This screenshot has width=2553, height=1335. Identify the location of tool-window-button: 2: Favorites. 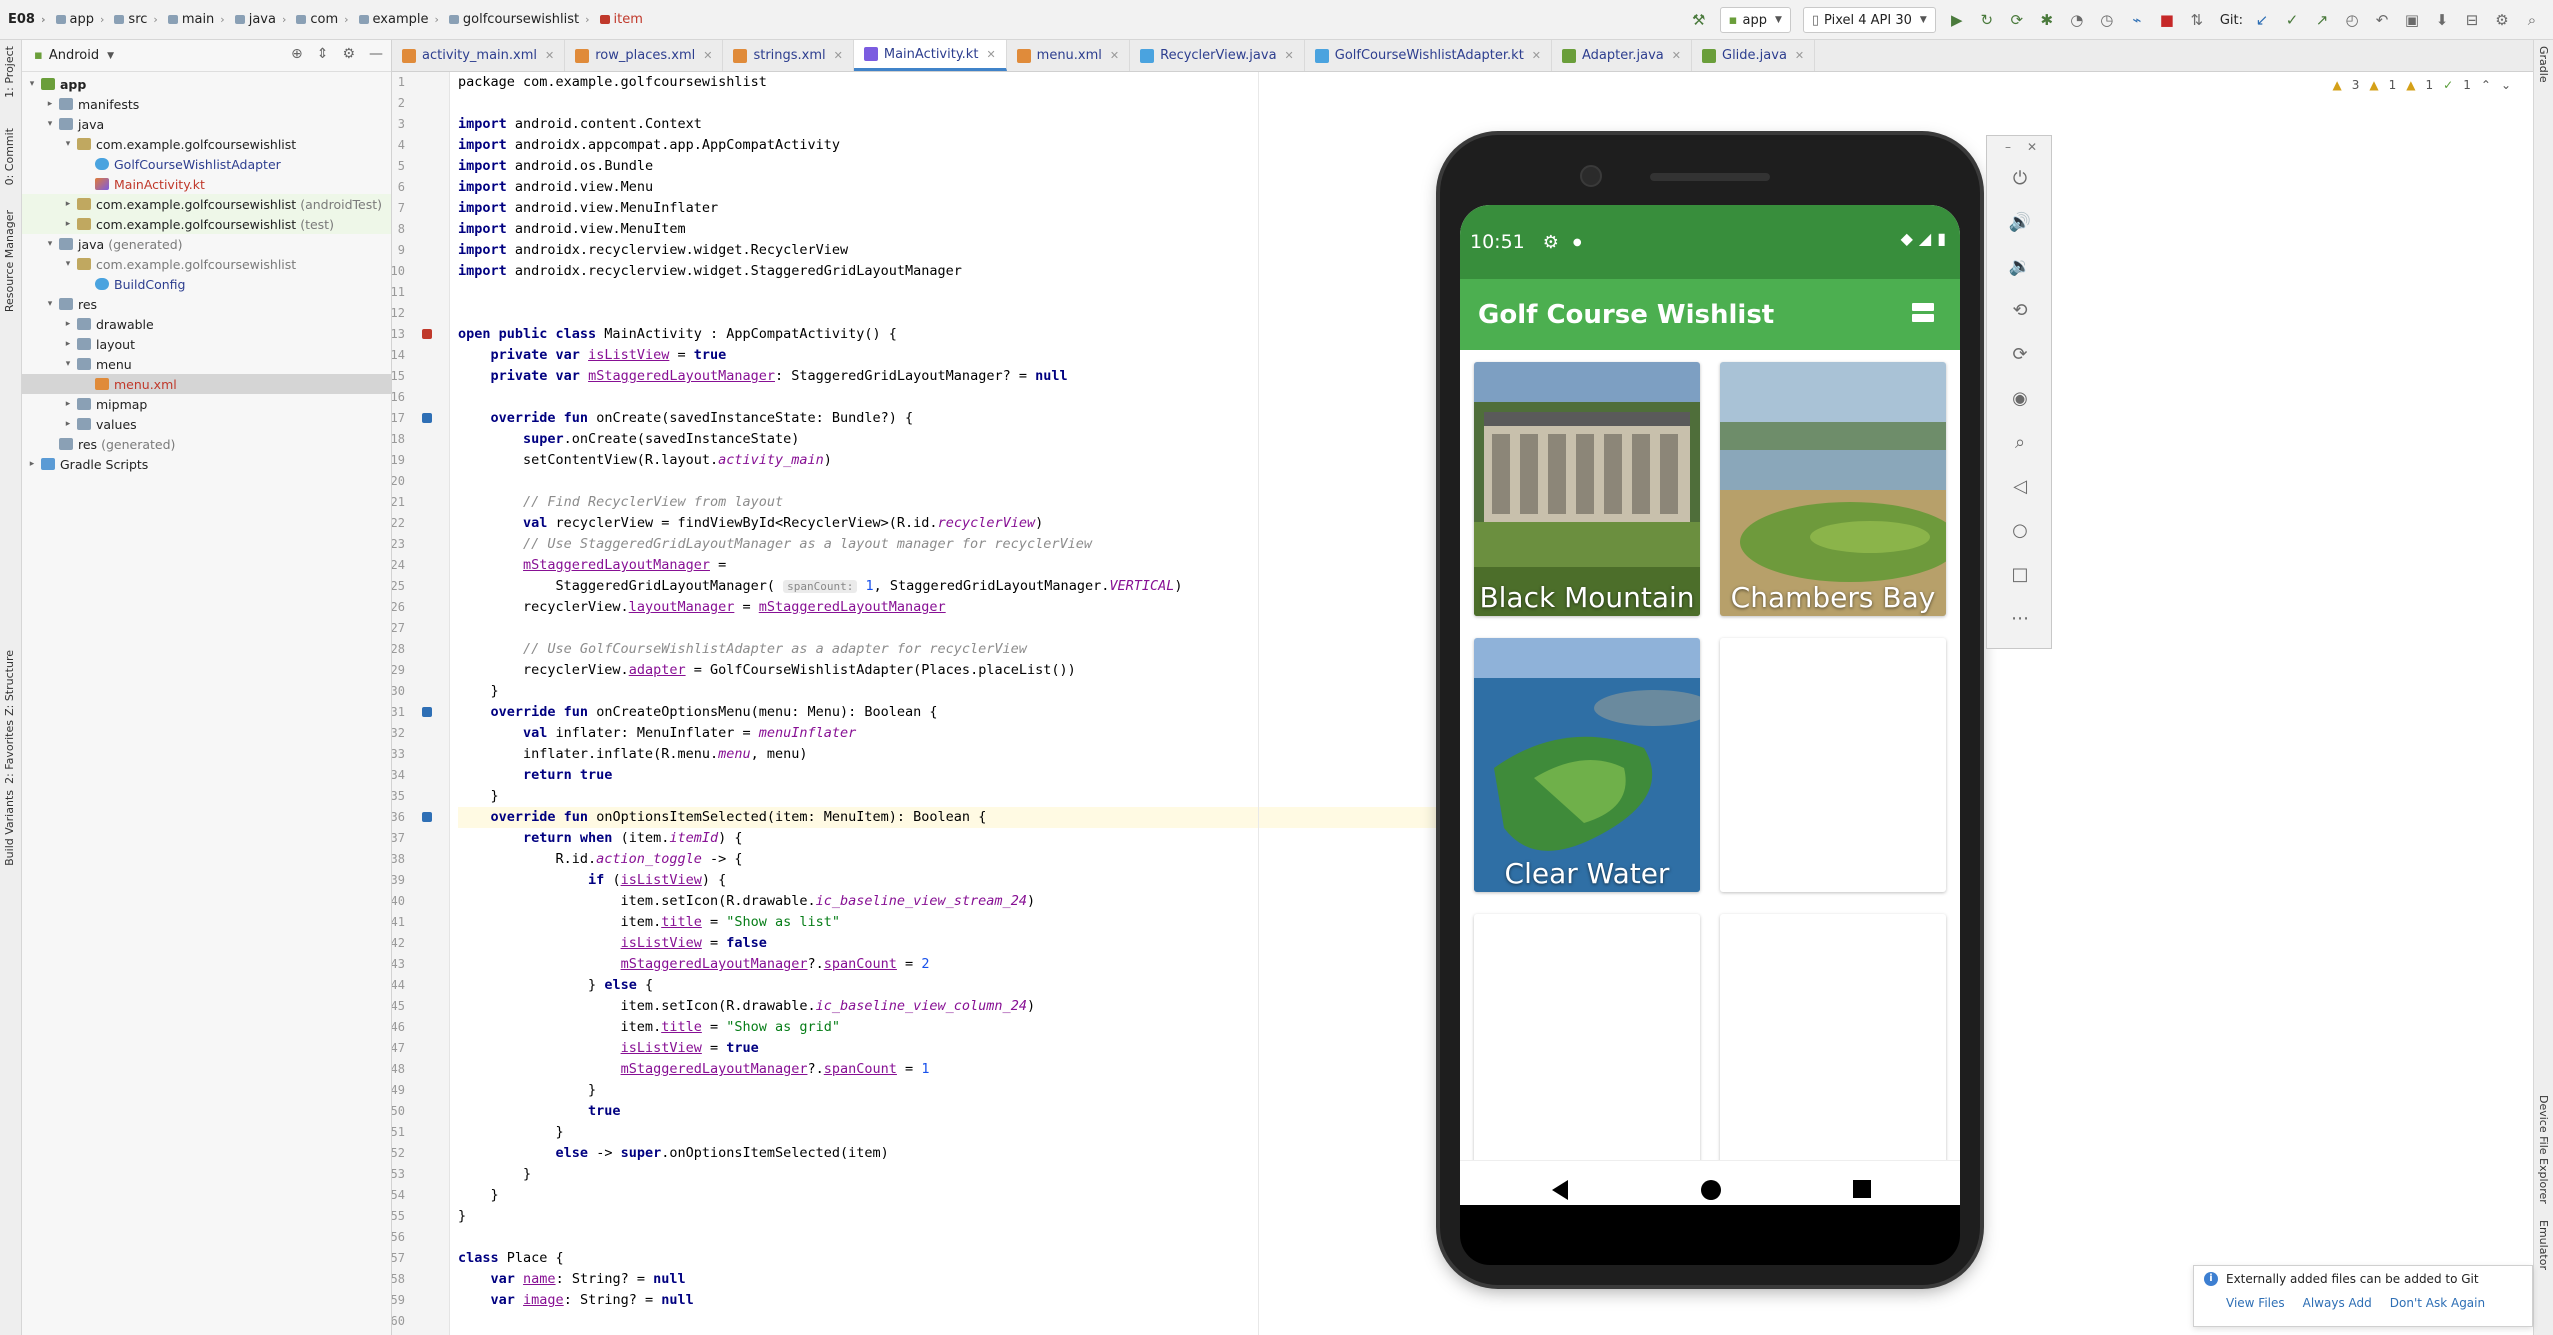
(9, 752).